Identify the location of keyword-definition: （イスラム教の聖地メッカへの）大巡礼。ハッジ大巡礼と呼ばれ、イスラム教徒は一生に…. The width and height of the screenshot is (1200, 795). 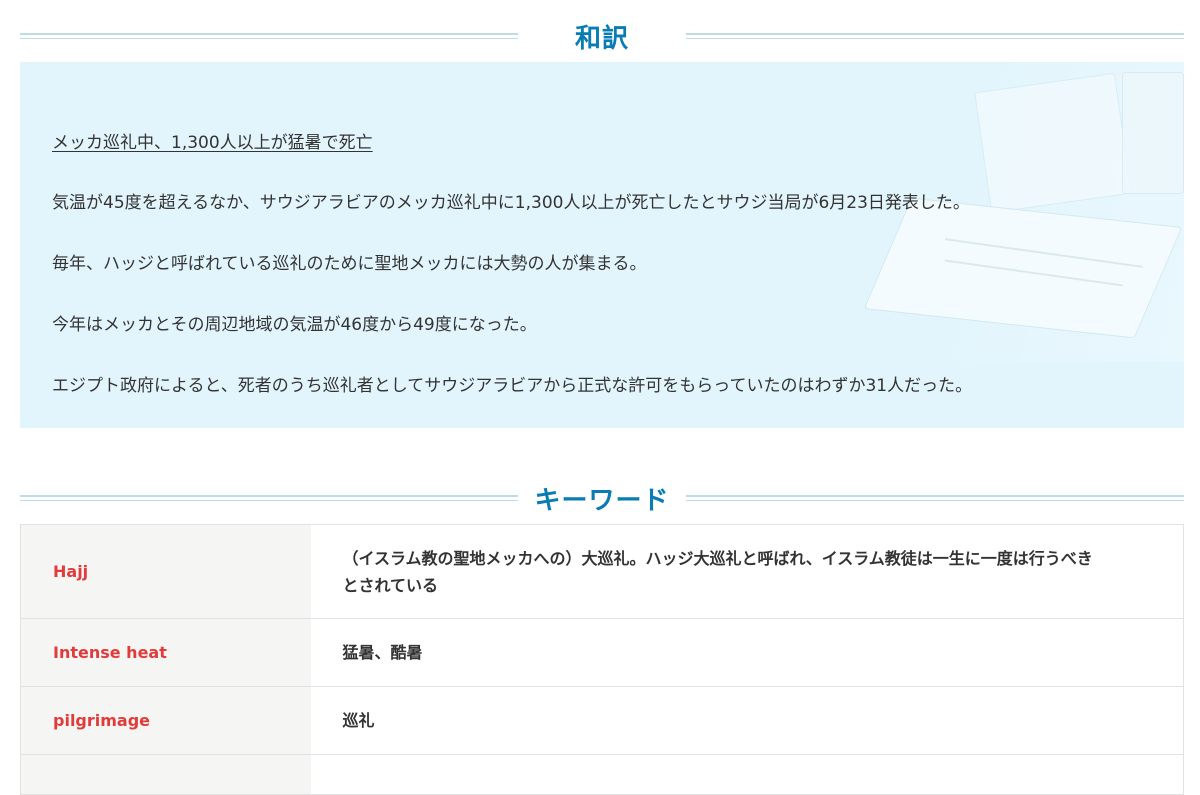
(747, 571).